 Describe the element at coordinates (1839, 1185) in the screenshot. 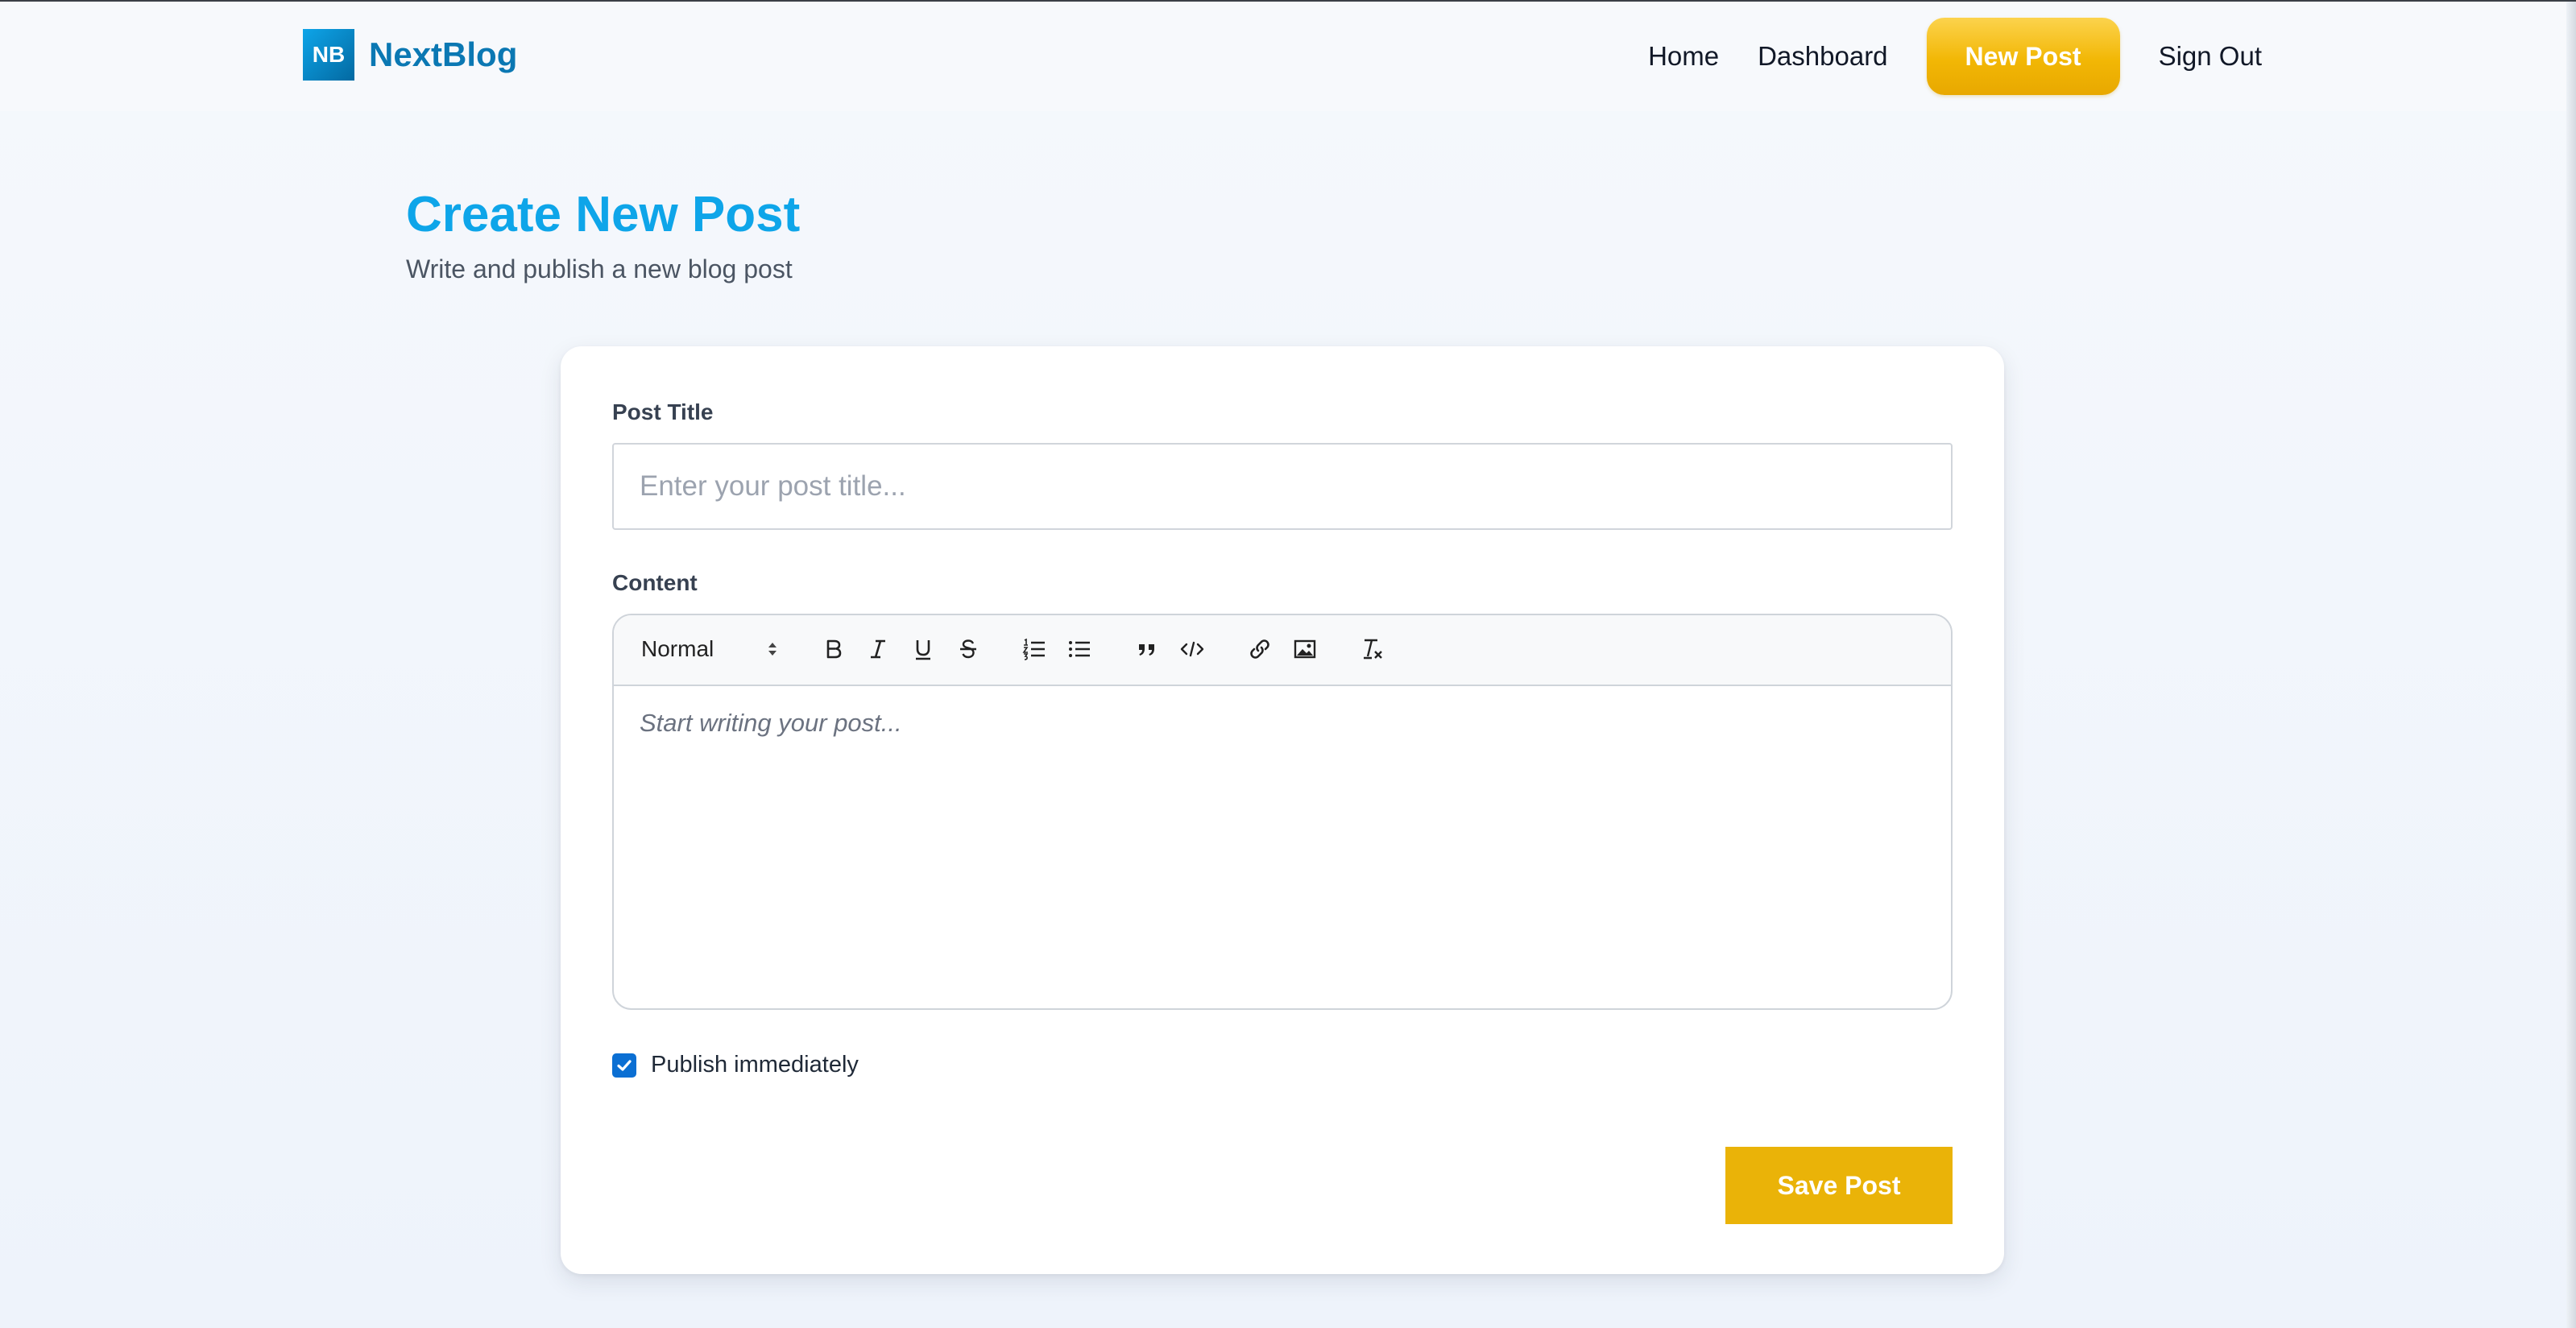

I see `save-post-button: Save Post` at that location.